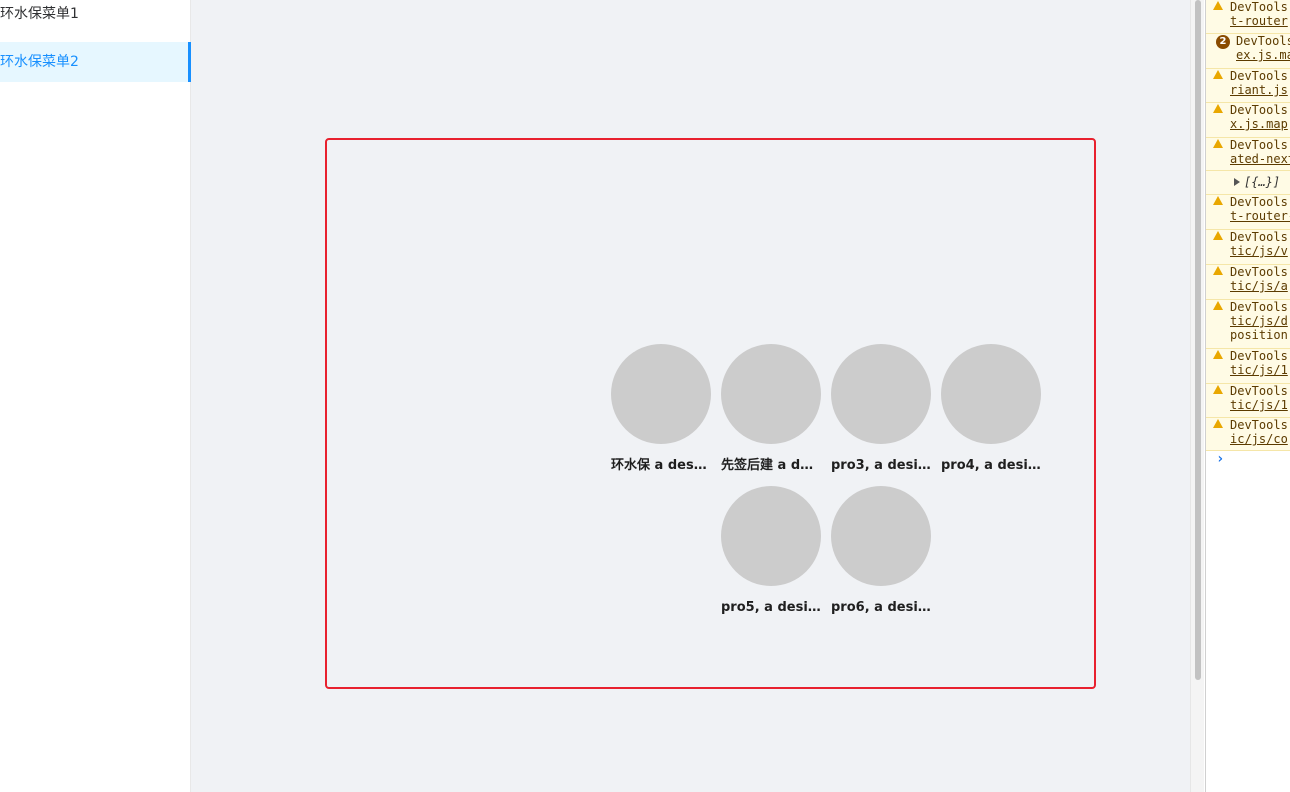  I want to click on project-caption: 先签后建 a design language, so click(771, 465).